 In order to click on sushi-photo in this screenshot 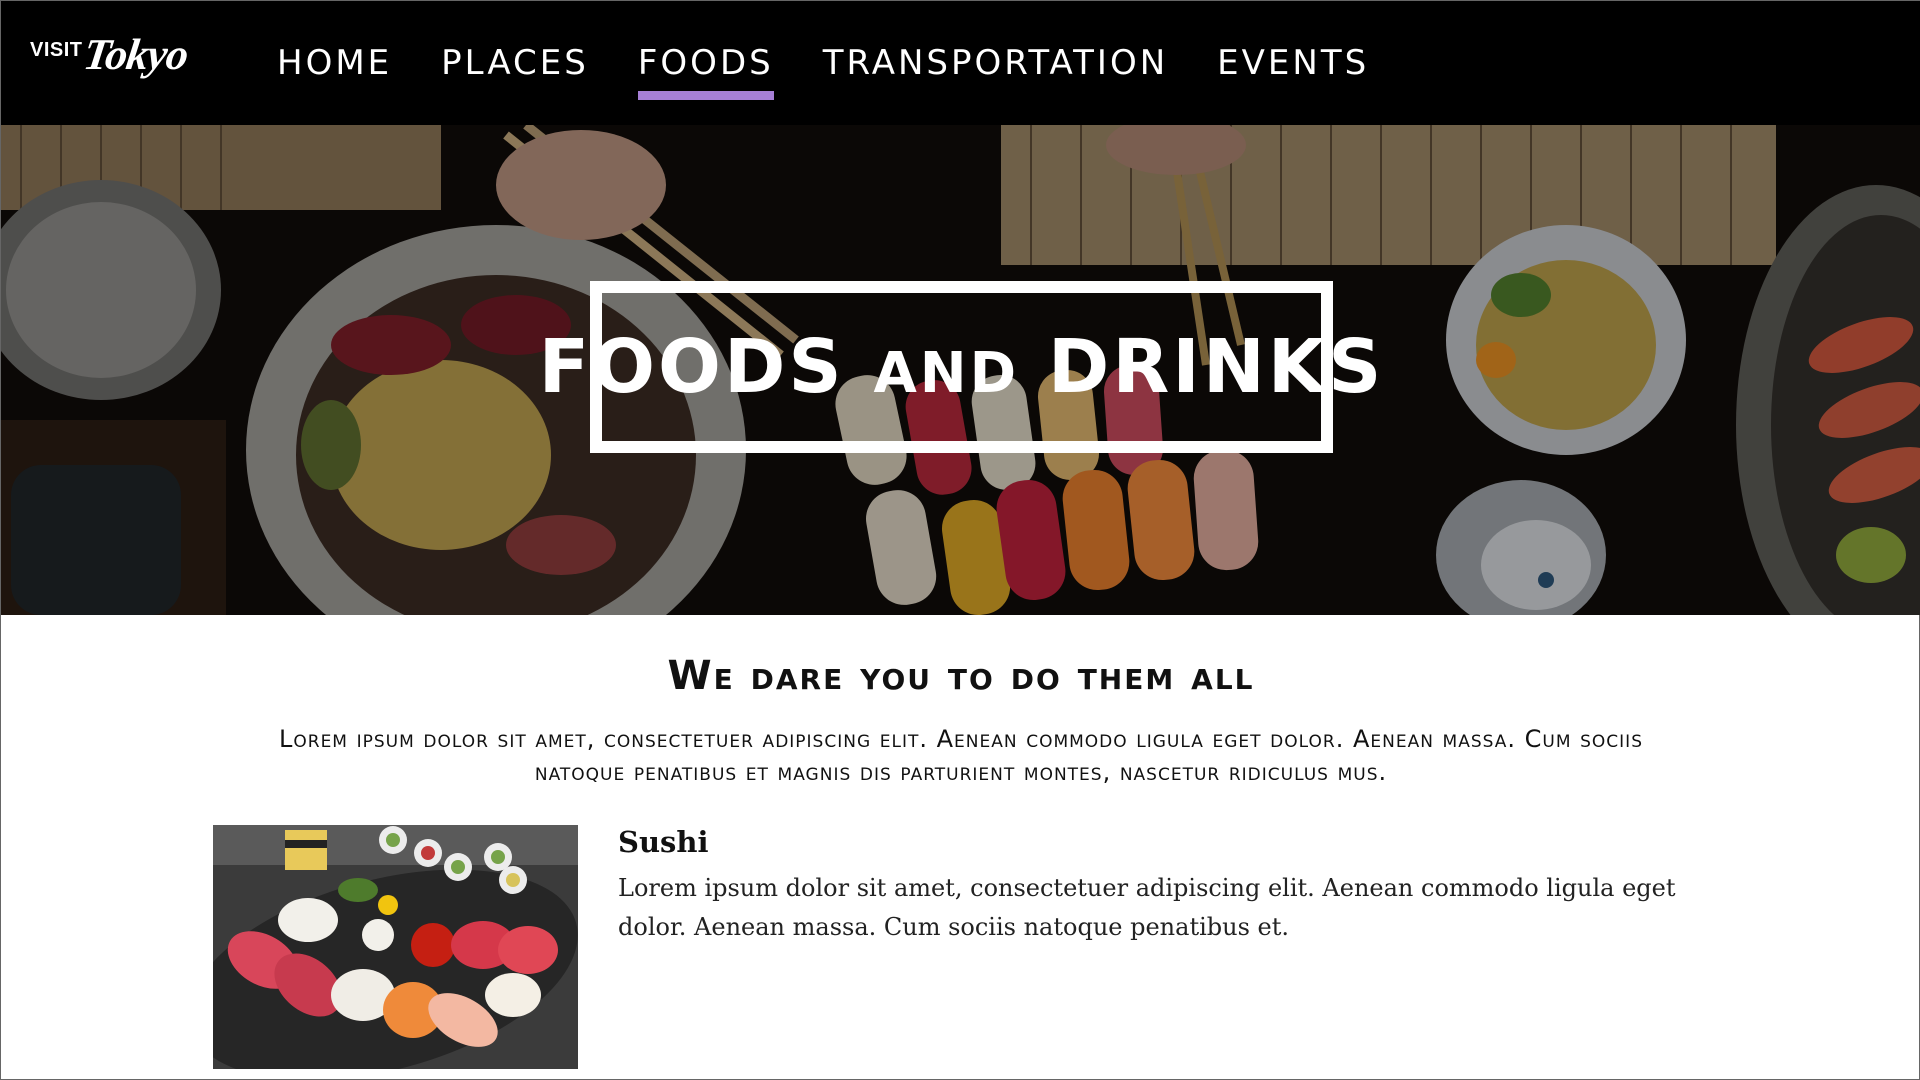, I will do `click(395, 947)`.